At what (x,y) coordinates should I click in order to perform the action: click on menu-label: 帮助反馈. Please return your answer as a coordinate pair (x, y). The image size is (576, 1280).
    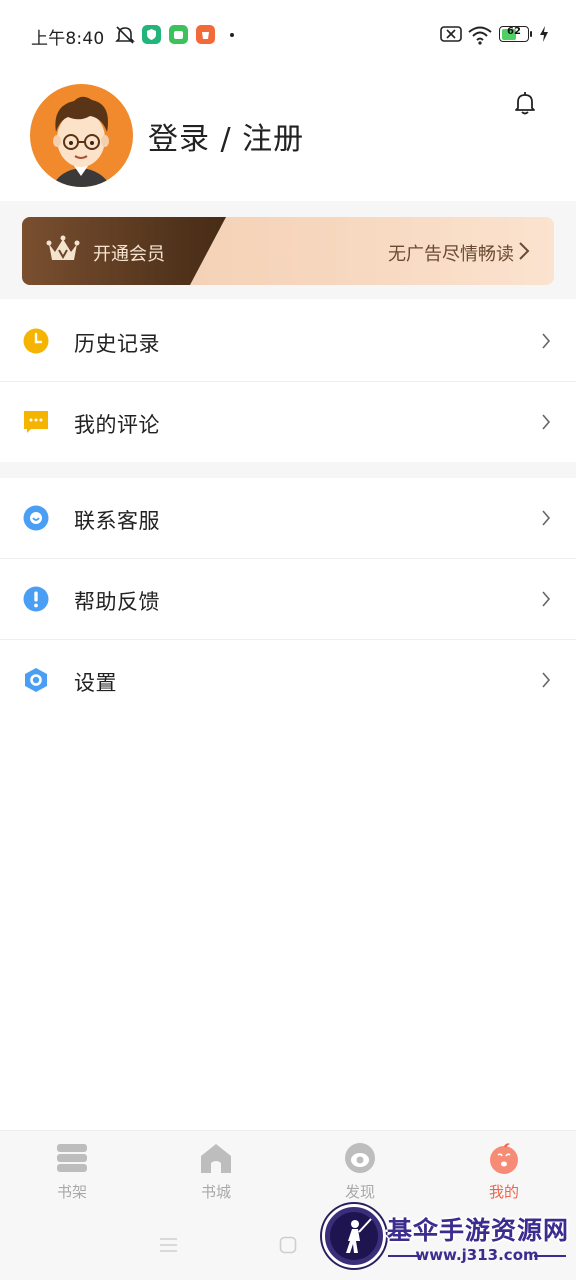
    Looking at the image, I should click on (117, 602).